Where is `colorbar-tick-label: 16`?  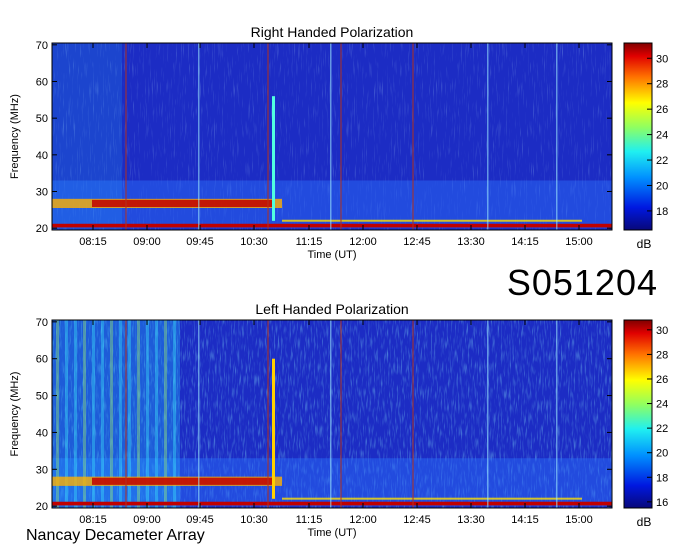
colorbar-tick-label: 16 is located at coordinates (662, 503).